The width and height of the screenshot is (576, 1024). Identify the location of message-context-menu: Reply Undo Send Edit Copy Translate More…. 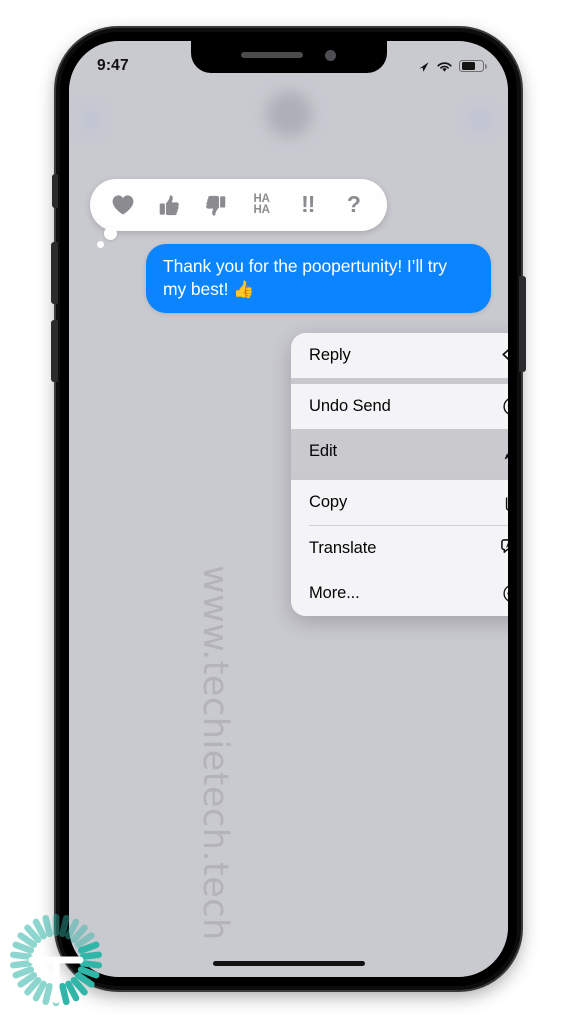
(399, 475).